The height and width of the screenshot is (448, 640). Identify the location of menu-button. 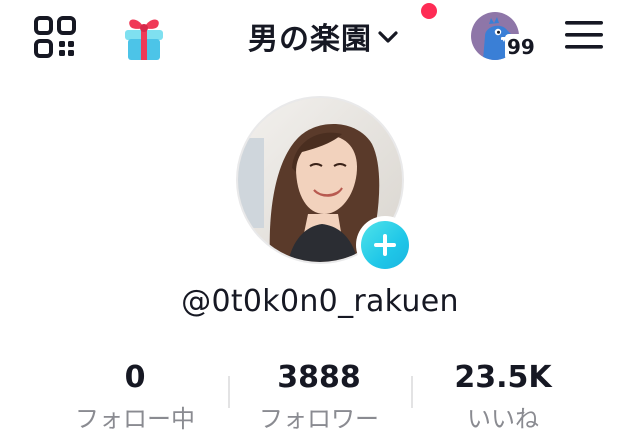
(584, 35).